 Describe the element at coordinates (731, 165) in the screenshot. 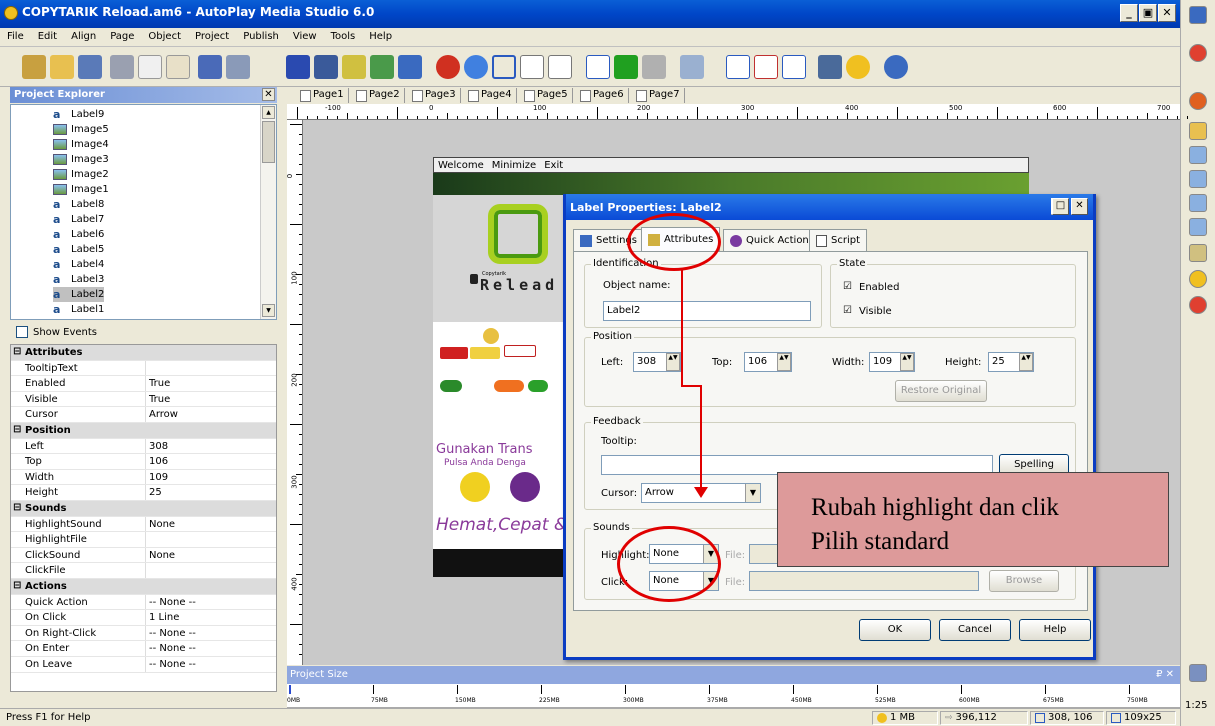

I see `page-menu-bar: Welcome Minimize Exit` at that location.